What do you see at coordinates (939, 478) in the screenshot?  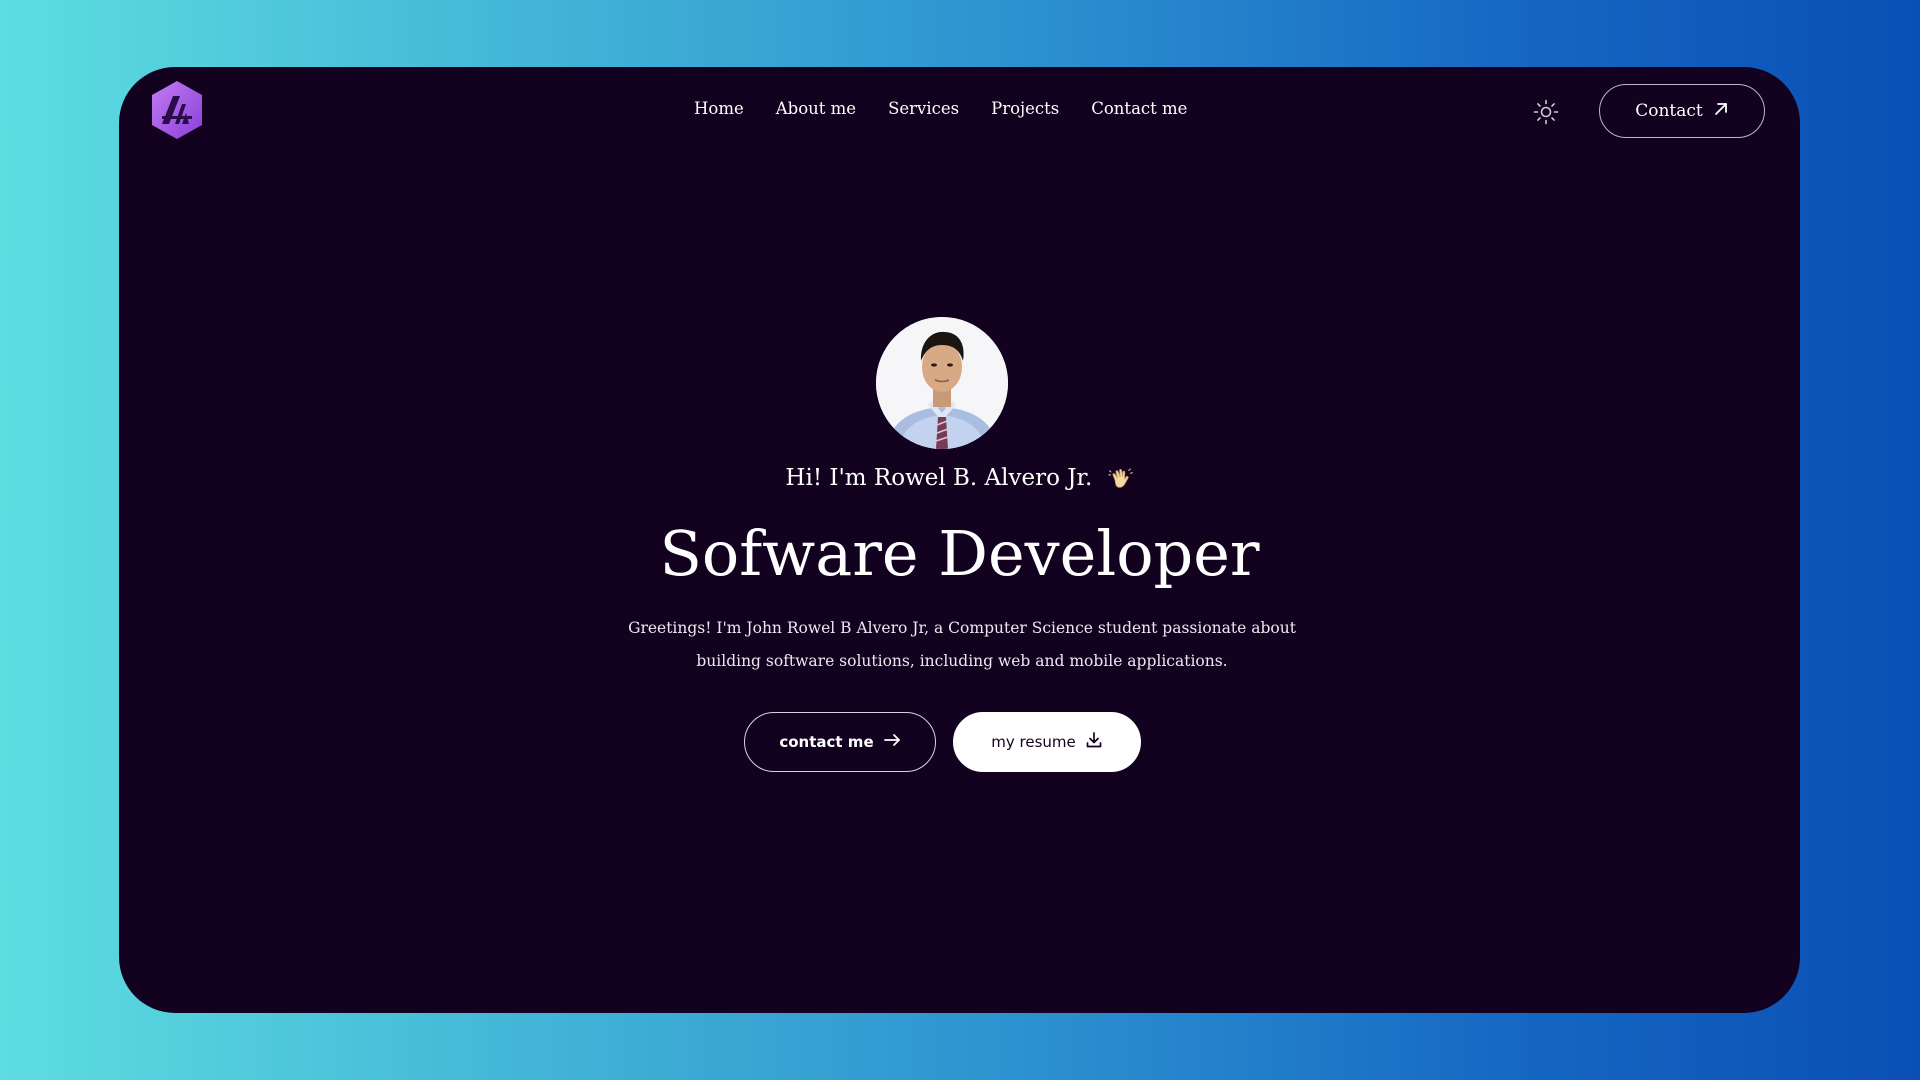 I see `greeting-text: Hi! I'm Rowel B. Alvero Jr.` at bounding box center [939, 478].